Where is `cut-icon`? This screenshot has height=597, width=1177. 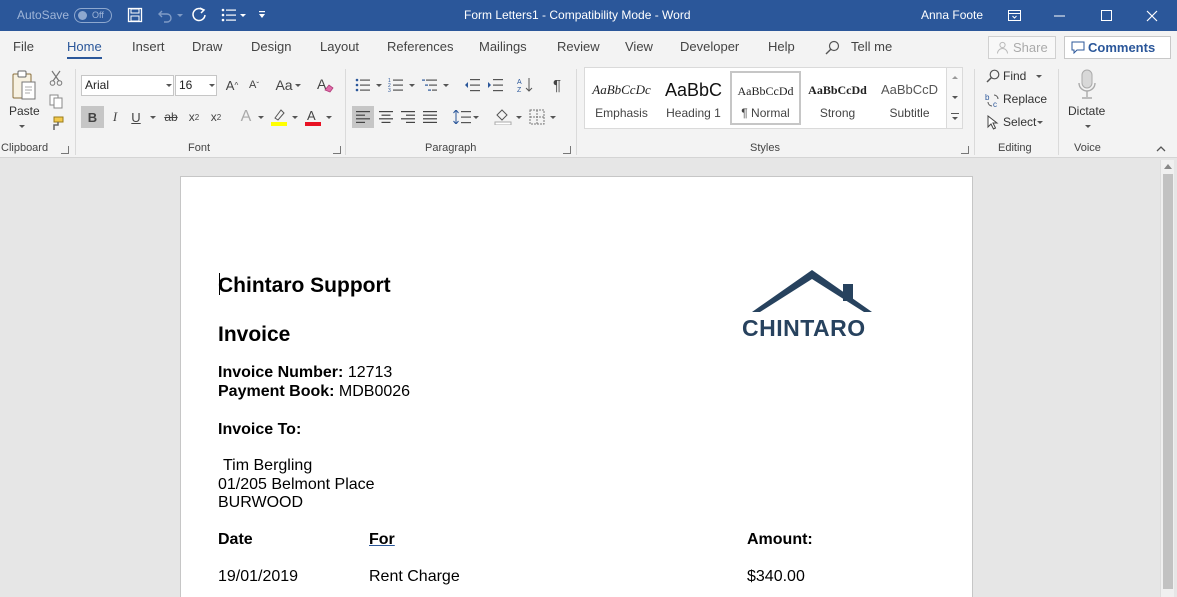 cut-icon is located at coordinates (56, 78).